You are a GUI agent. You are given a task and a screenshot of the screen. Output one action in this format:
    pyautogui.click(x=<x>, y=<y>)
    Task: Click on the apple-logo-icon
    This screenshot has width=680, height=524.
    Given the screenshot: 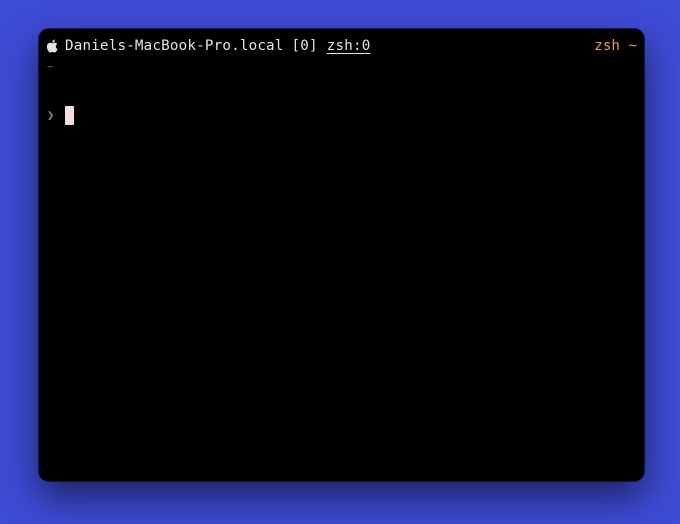 What is the action you would take?
    pyautogui.click(x=52, y=46)
    